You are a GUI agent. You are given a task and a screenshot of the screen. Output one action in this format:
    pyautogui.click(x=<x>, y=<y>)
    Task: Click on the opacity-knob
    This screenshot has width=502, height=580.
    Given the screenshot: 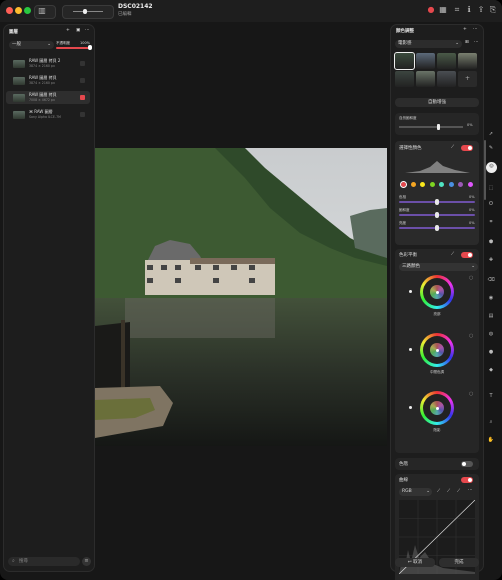 What is the action you would take?
    pyautogui.click(x=90, y=47)
    